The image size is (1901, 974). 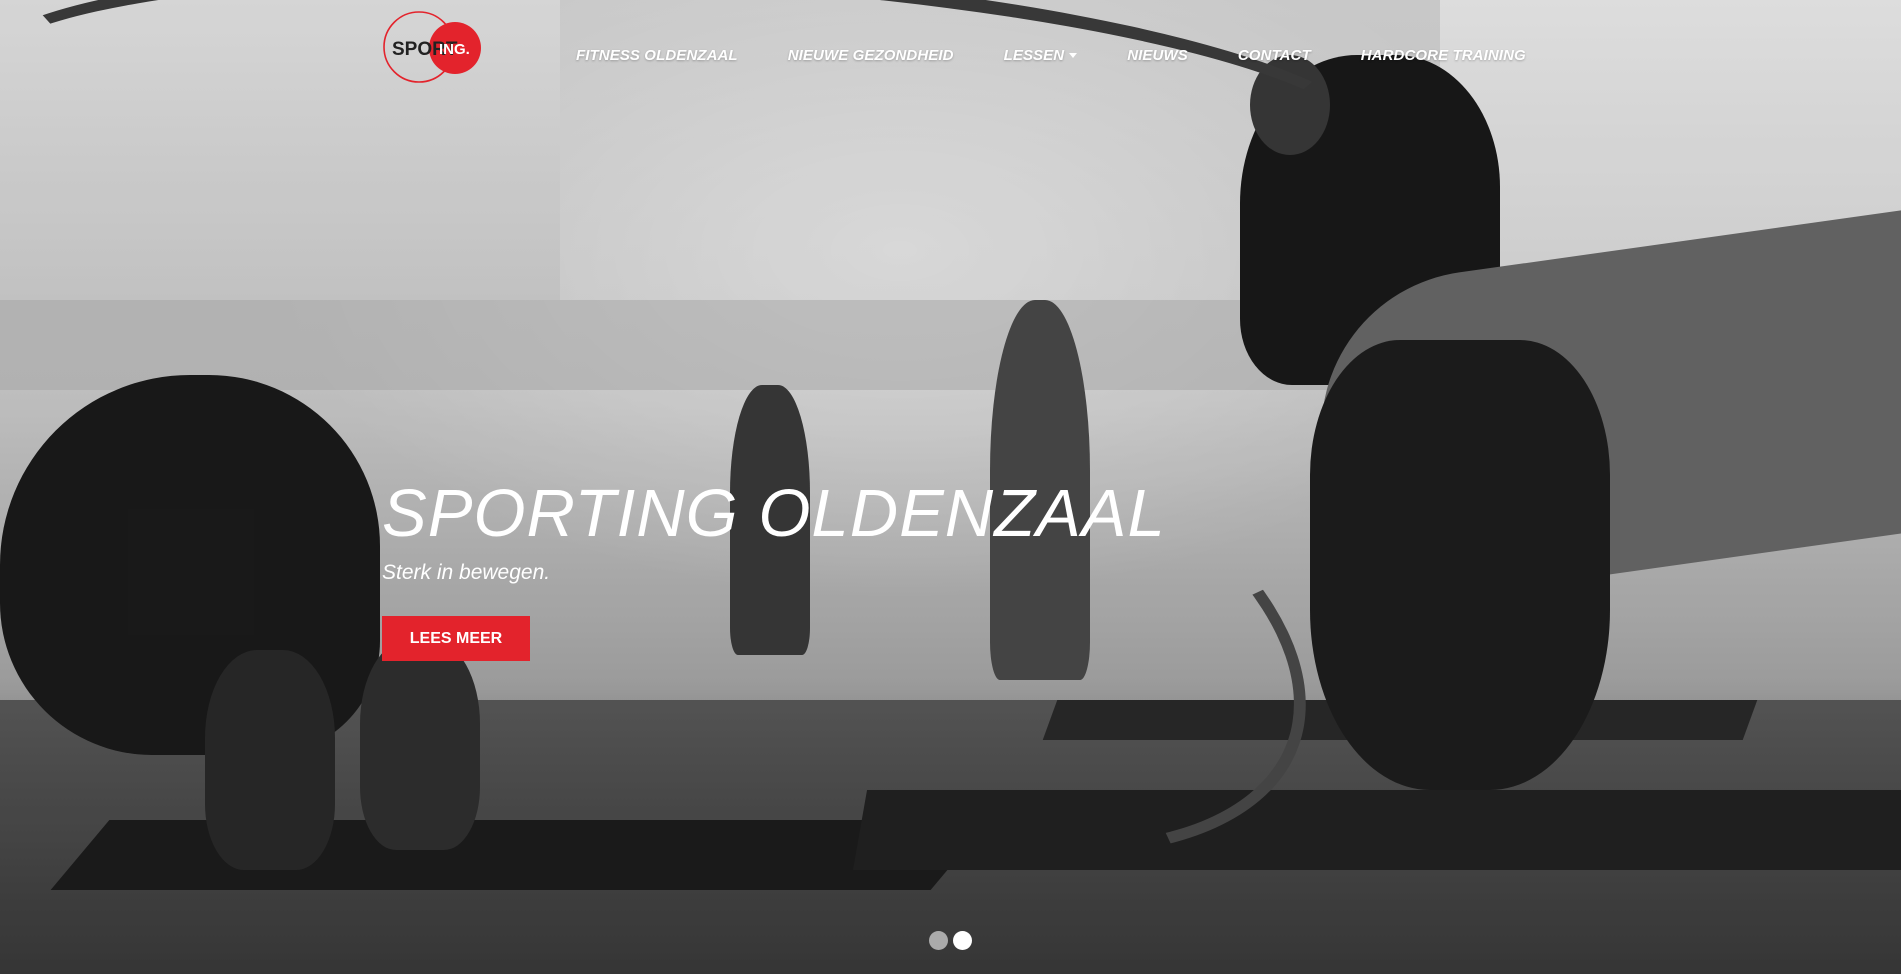 I want to click on nav-item-label: NIEUWE GEZONDHEID, so click(x=870, y=55).